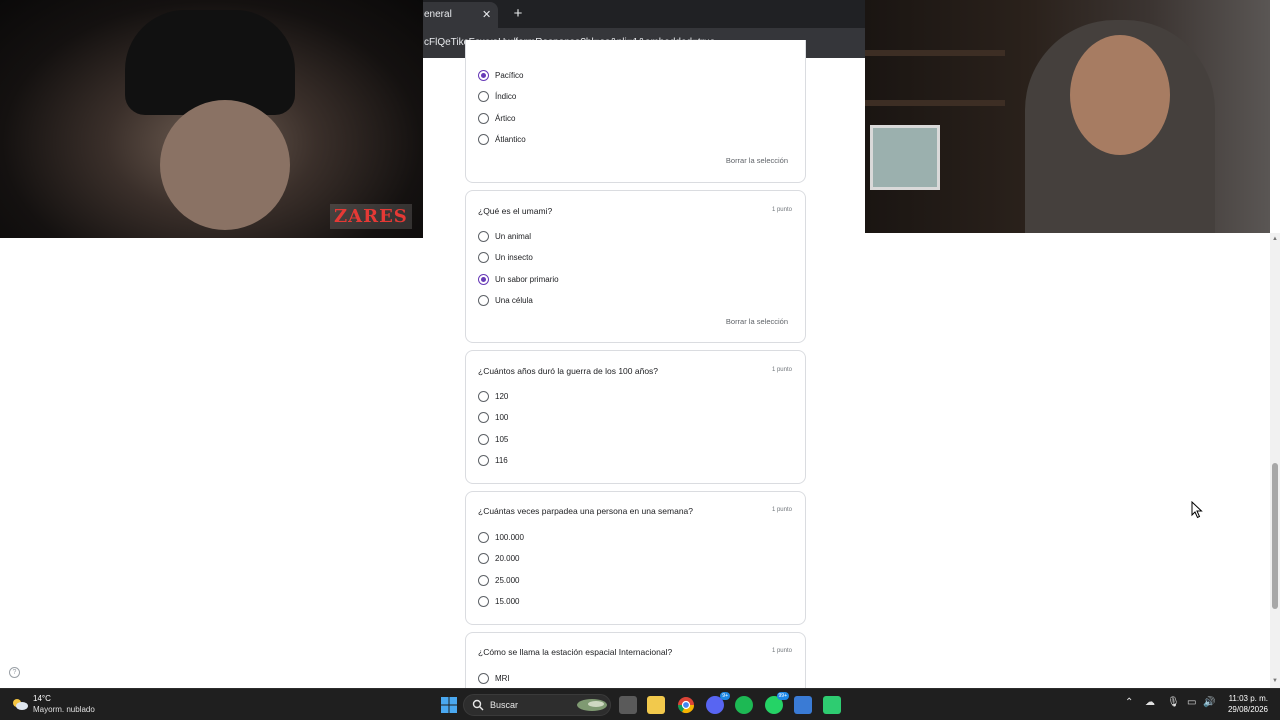 This screenshot has width=1280, height=720. What do you see at coordinates (515, 211) in the screenshot?
I see `question-title: ¿Qué es el umami?` at bounding box center [515, 211].